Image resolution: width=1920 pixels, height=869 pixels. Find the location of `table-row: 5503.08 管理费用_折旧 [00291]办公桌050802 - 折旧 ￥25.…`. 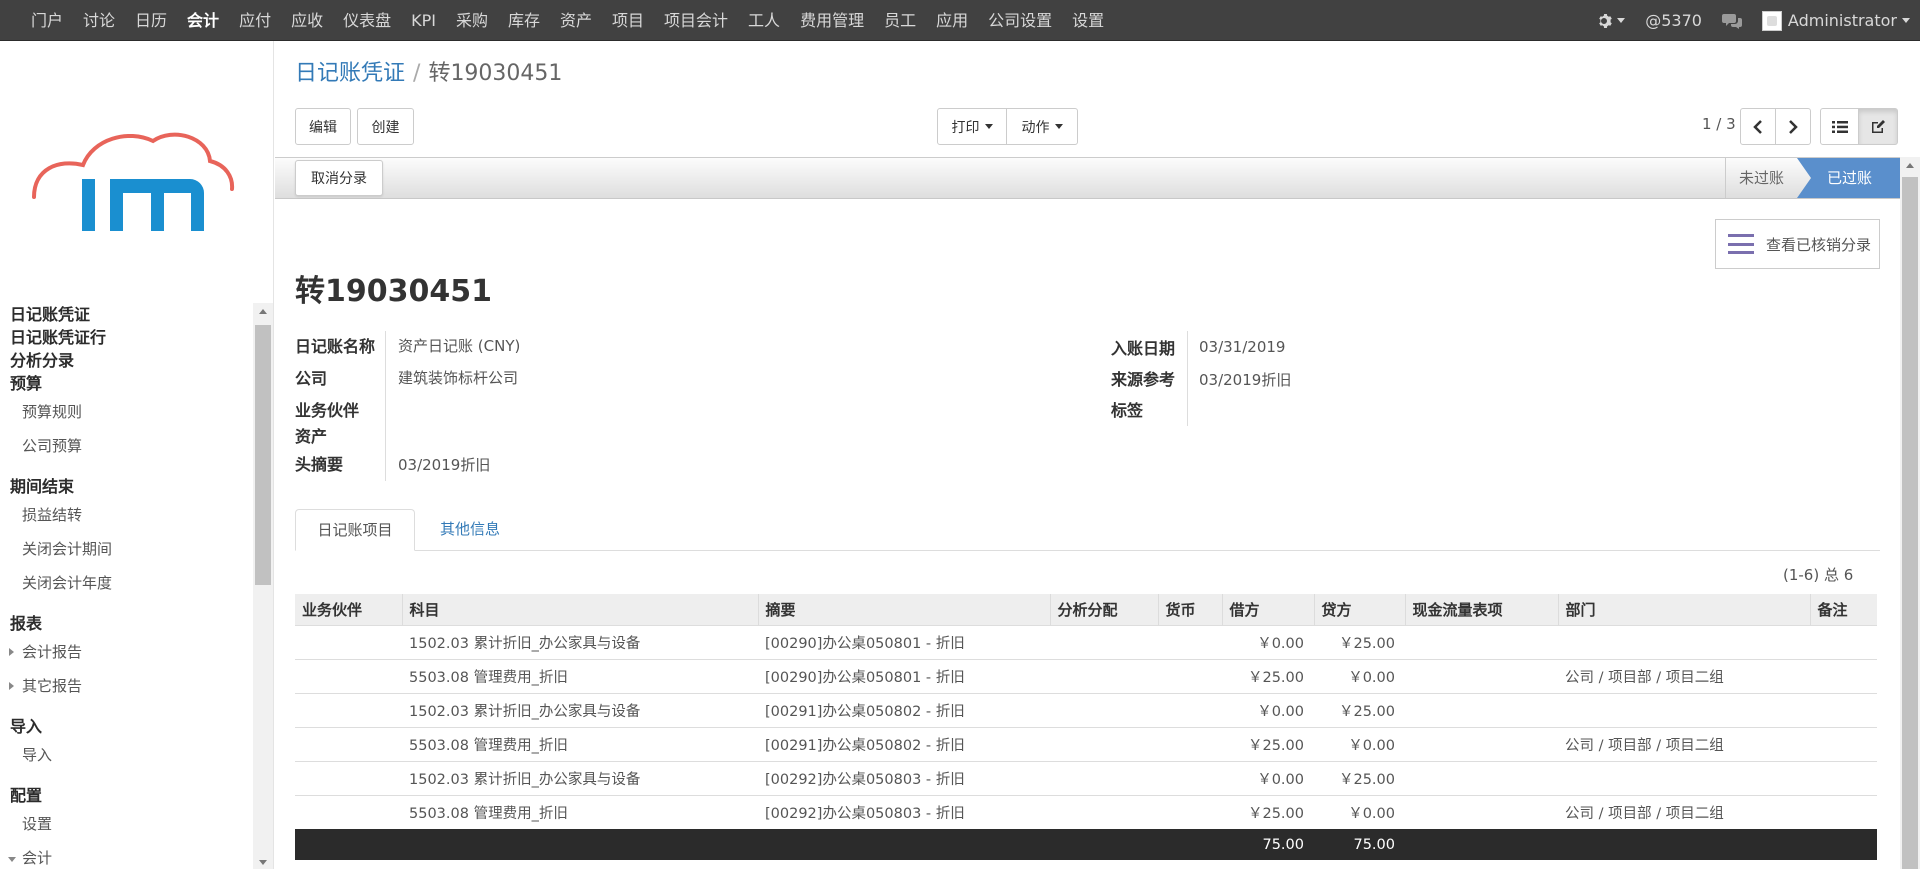

table-row: 5503.08 管理费用_折旧 [00291]办公桌050802 - 折旧 ￥25.… is located at coordinates (1086, 743).